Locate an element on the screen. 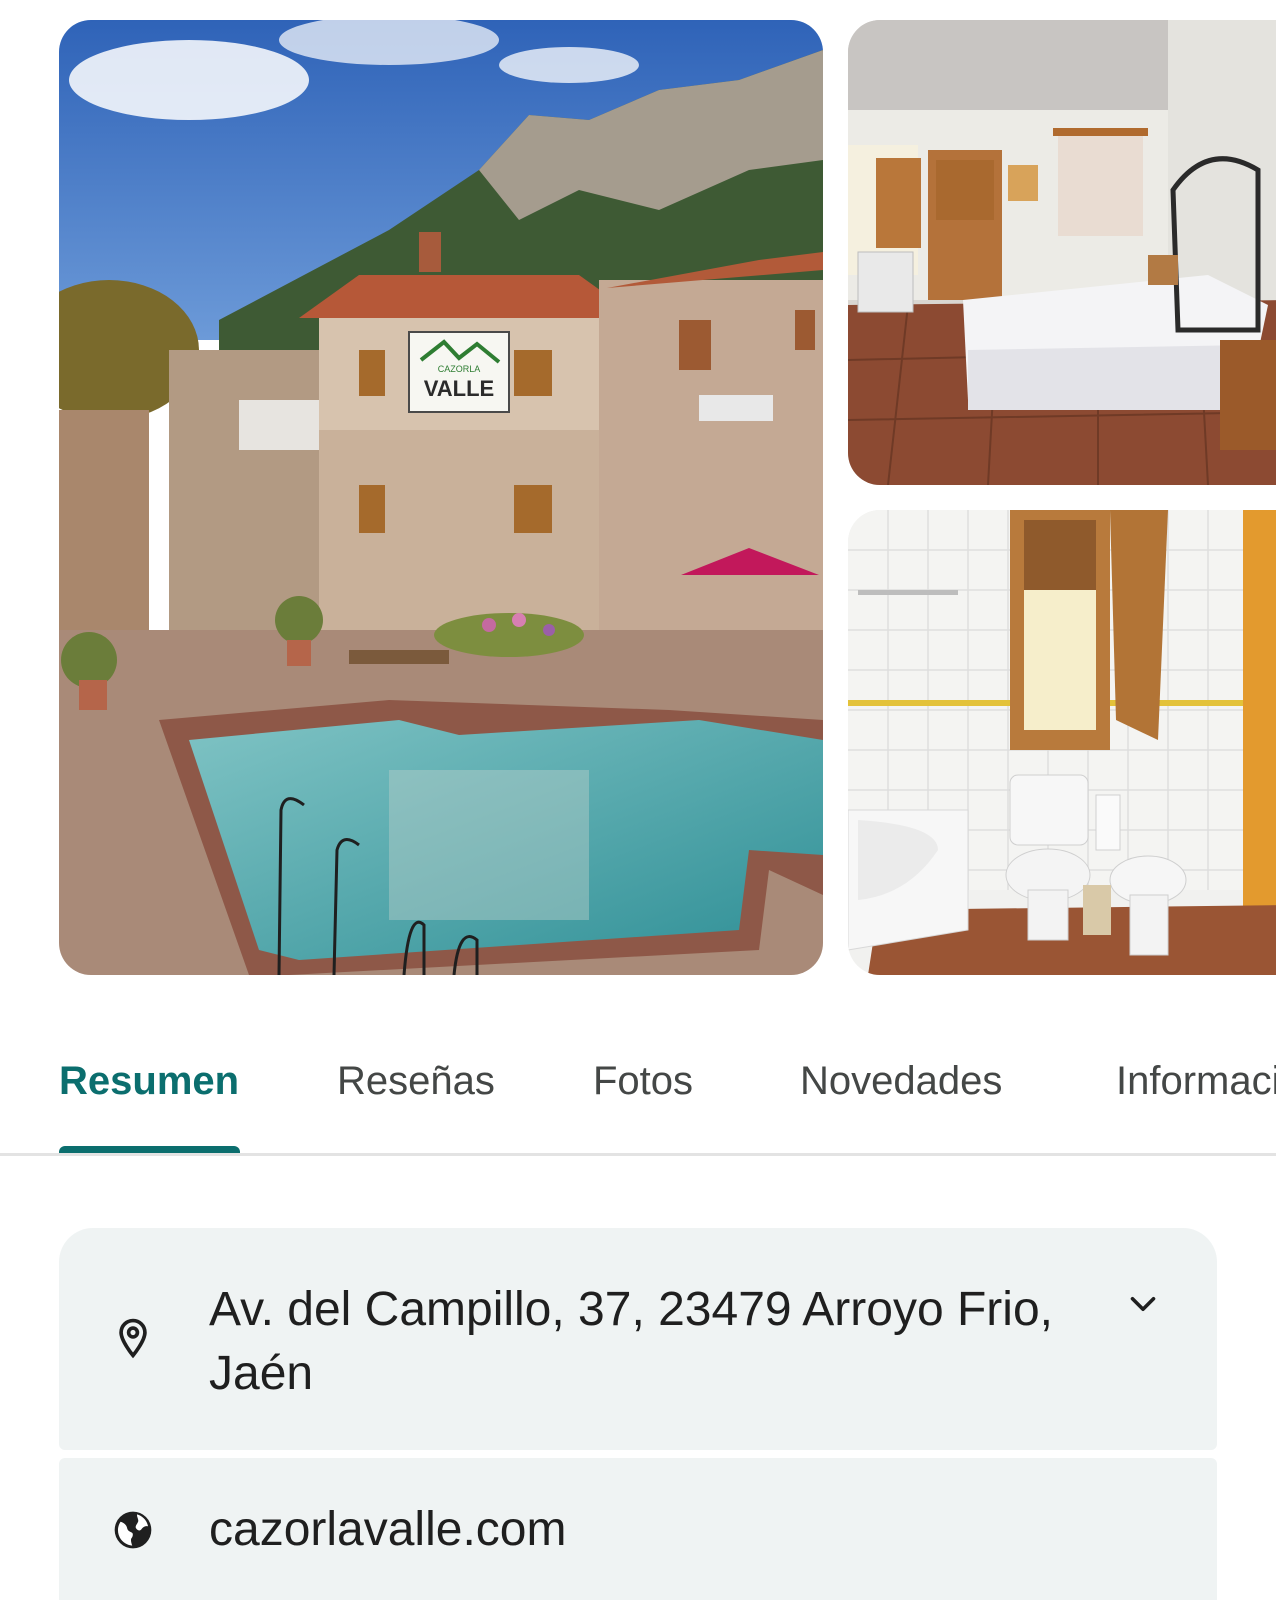  tab-resumen: Resumen is located at coordinates (149, 1081).